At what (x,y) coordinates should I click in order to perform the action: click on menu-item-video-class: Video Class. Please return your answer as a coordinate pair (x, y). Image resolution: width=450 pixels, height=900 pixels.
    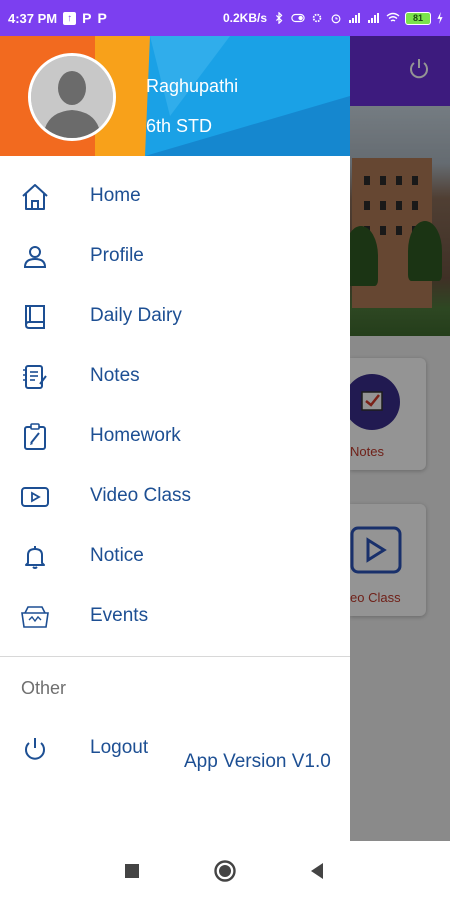
    Looking at the image, I should click on (175, 497).